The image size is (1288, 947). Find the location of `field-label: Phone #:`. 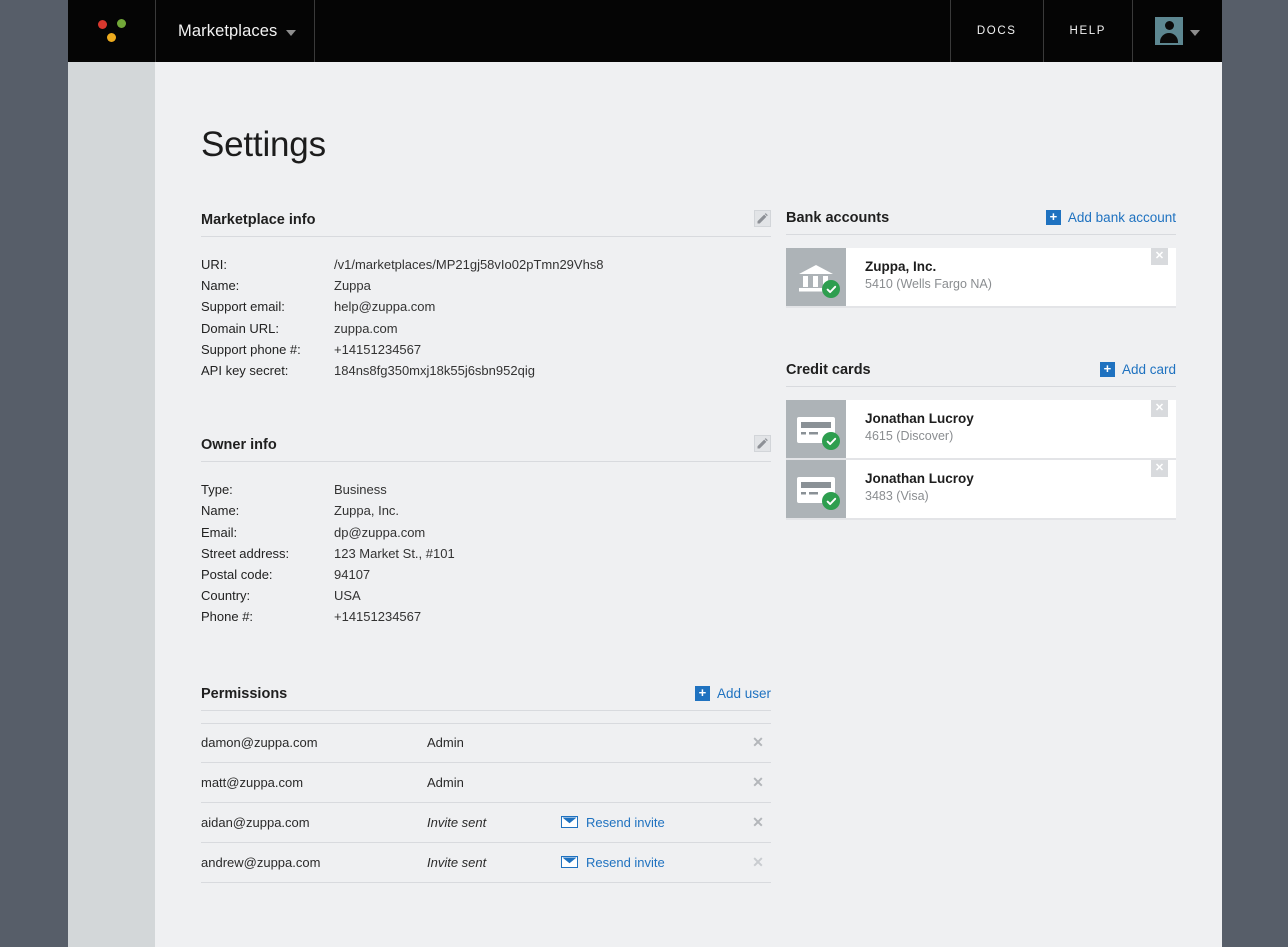

field-label: Phone #: is located at coordinates (227, 617).